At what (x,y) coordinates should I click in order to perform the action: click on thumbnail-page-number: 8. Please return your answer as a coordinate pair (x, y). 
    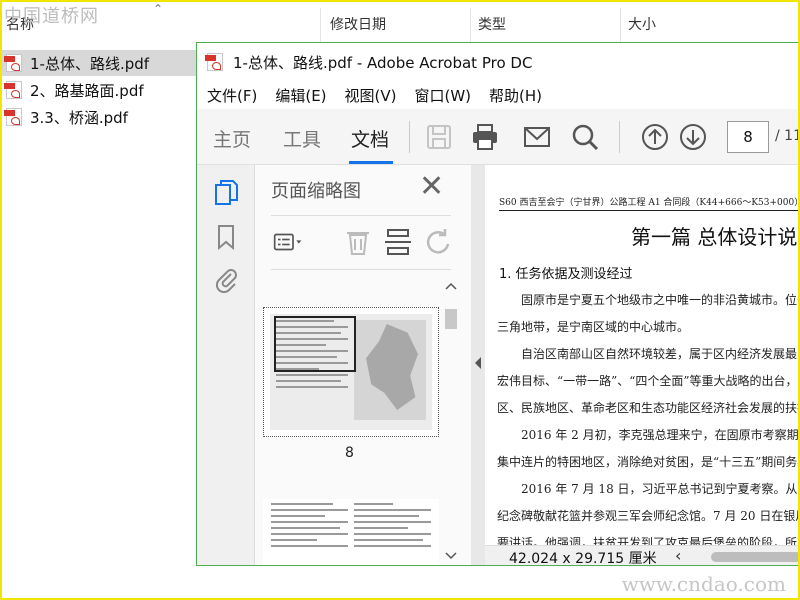
    Looking at the image, I should click on (349, 453).